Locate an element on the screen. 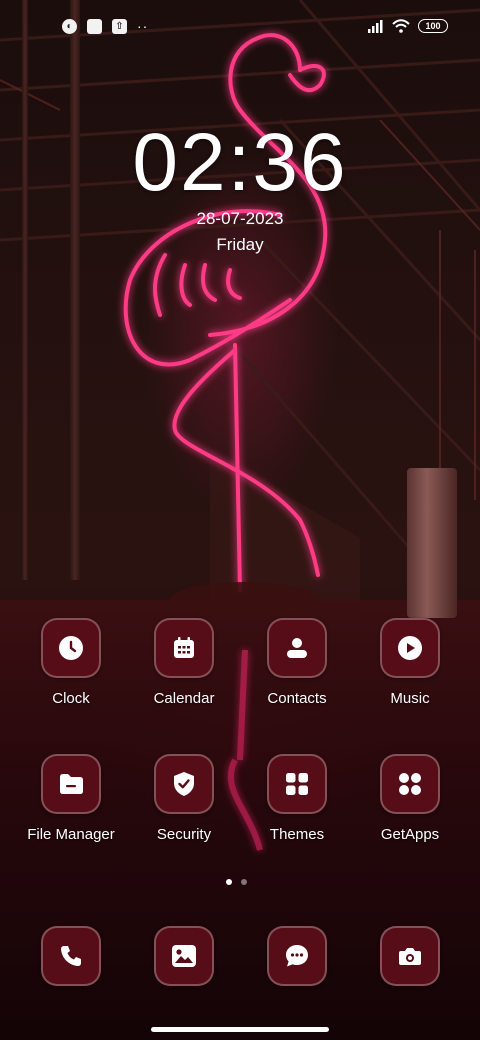 Image resolution: width=480 pixels, height=1040 pixels. app-security: Security is located at coordinates (184, 798).